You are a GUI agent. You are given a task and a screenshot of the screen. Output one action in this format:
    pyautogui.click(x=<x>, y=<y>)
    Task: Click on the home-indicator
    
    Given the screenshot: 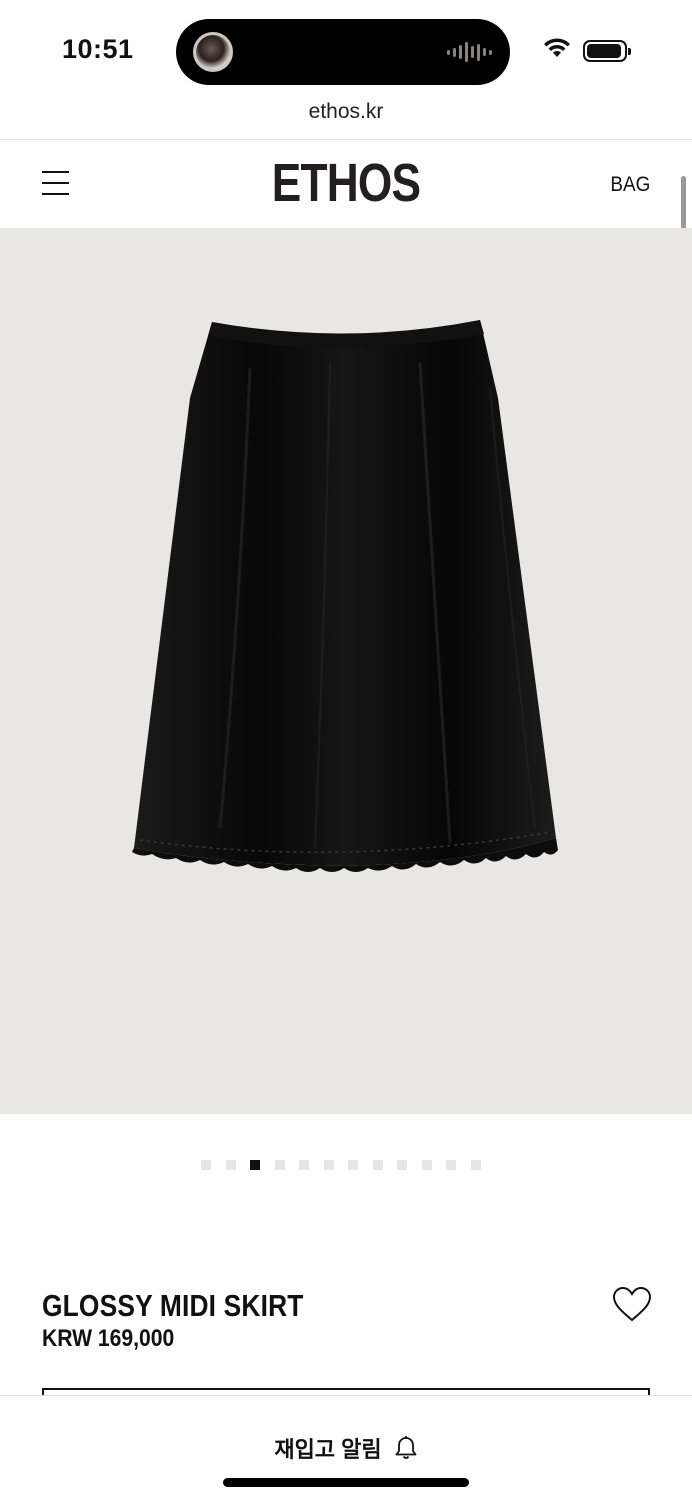 What is the action you would take?
    pyautogui.click(x=346, y=1482)
    